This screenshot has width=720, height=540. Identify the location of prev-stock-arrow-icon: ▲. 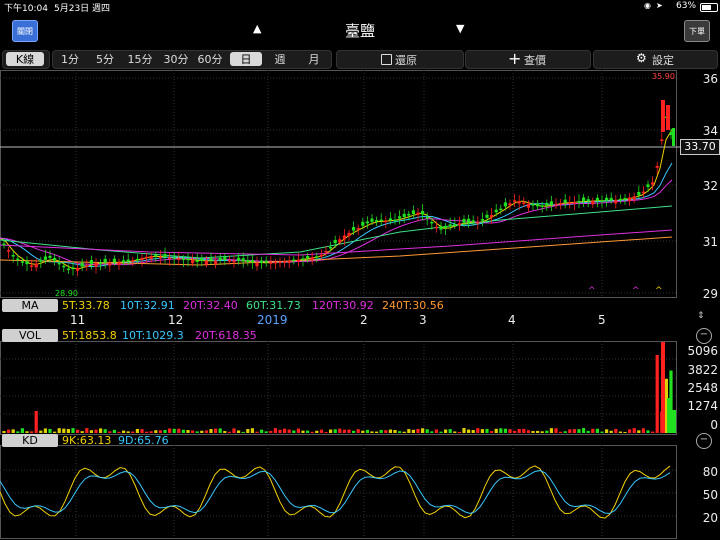
(257, 28).